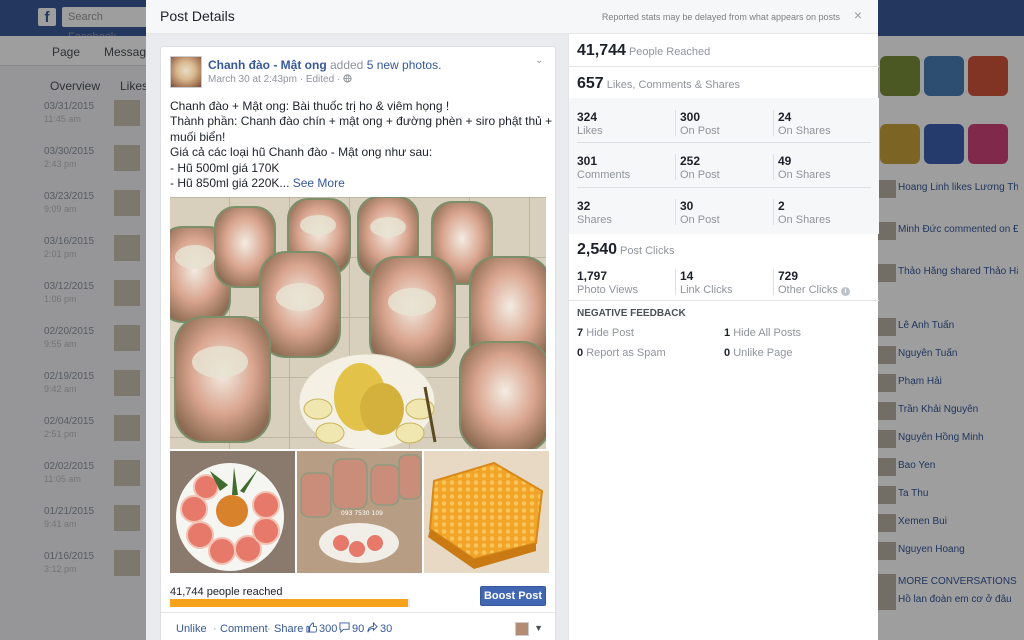 The image size is (1024, 640). I want to click on post-photo-thumb: 093 7530 109, so click(359, 512).